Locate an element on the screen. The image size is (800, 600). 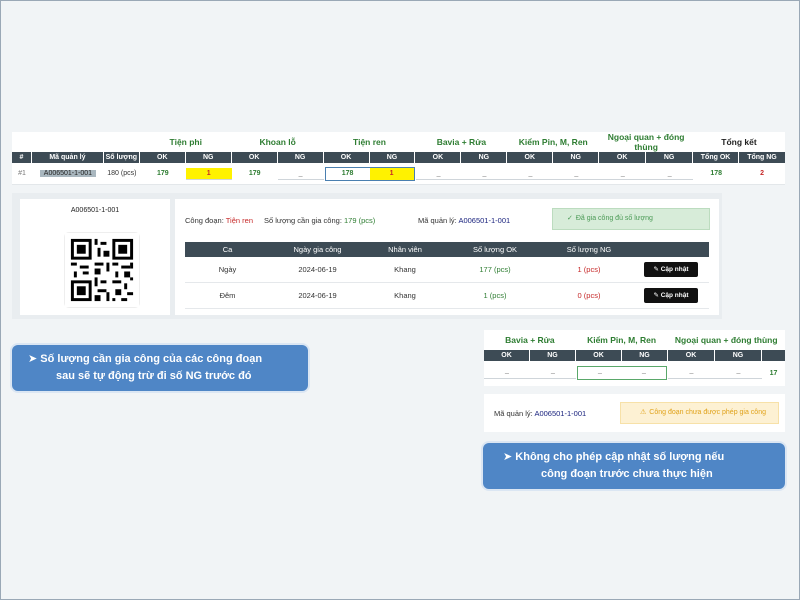
row-index: #1 is located at coordinates (22, 173).